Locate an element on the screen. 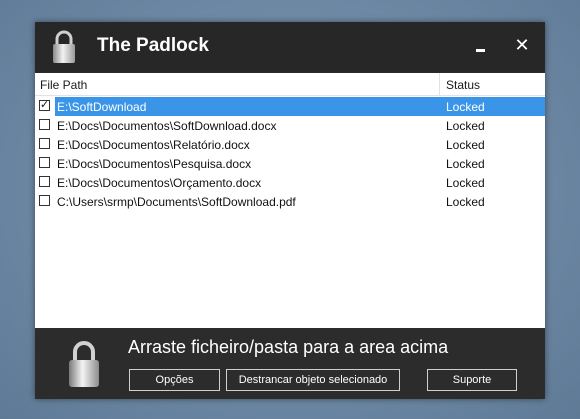 Image resolution: width=580 pixels, height=419 pixels. support-button: Suporte is located at coordinates (472, 380).